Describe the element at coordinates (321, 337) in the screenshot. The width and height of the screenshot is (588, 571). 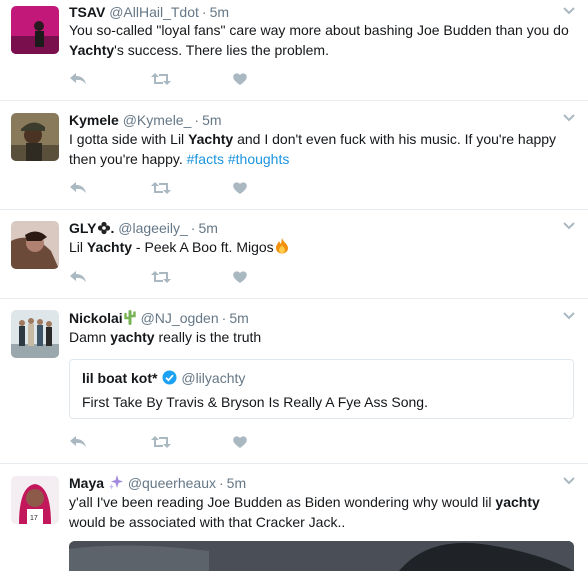
I see `tweet-text: Damn yachty really is the truth` at that location.